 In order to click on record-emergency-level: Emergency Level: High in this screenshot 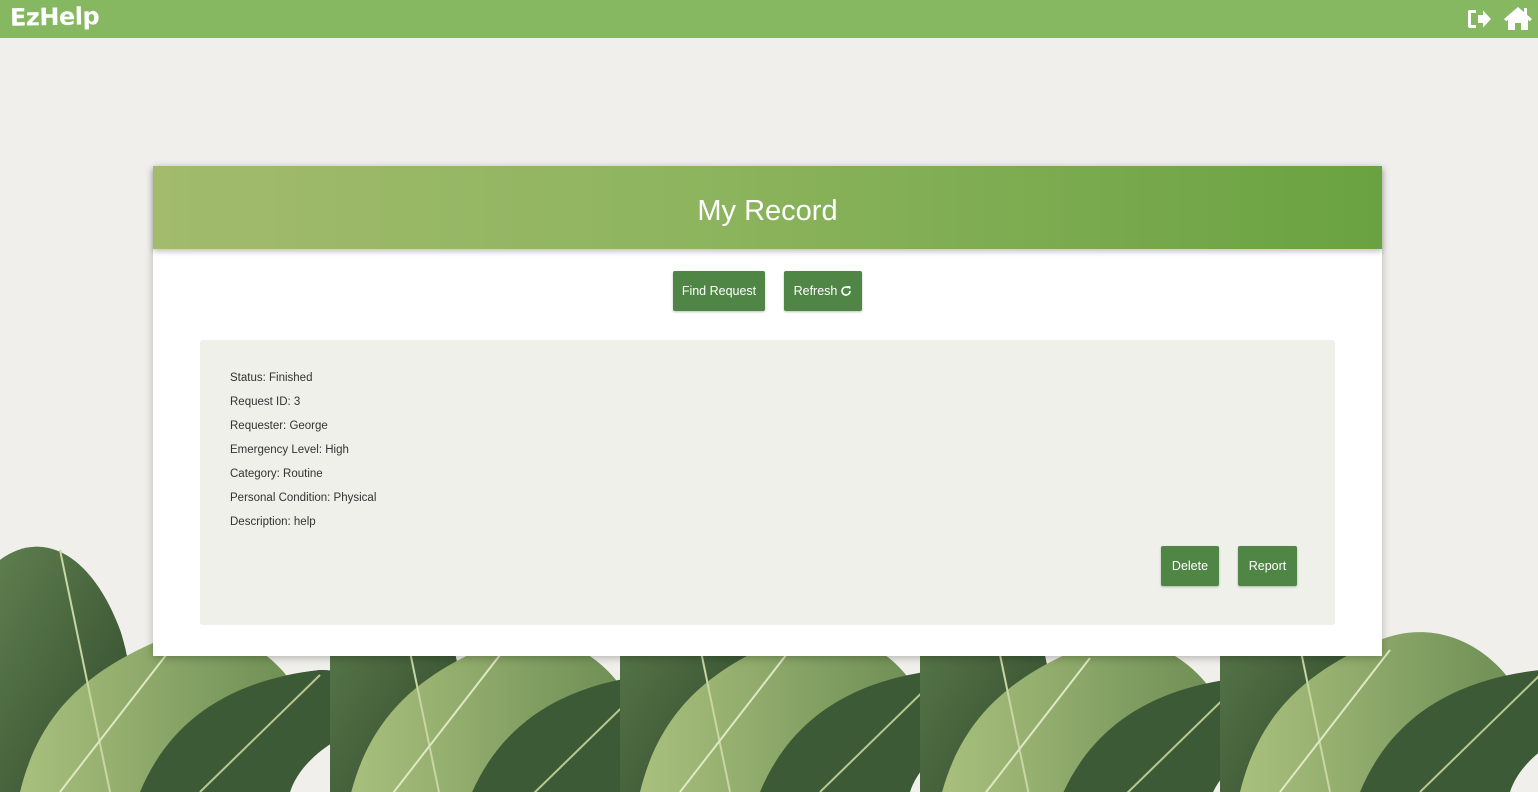, I will do `click(289, 450)`.